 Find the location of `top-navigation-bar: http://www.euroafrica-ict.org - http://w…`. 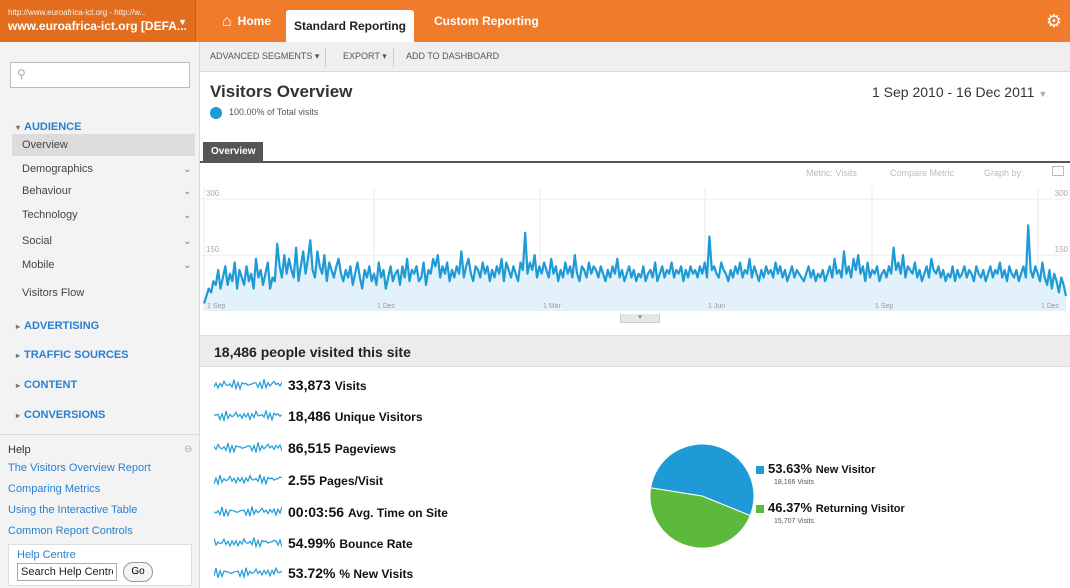

top-navigation-bar: http://www.euroafrica-ict.org - http://w… is located at coordinates (535, 21).